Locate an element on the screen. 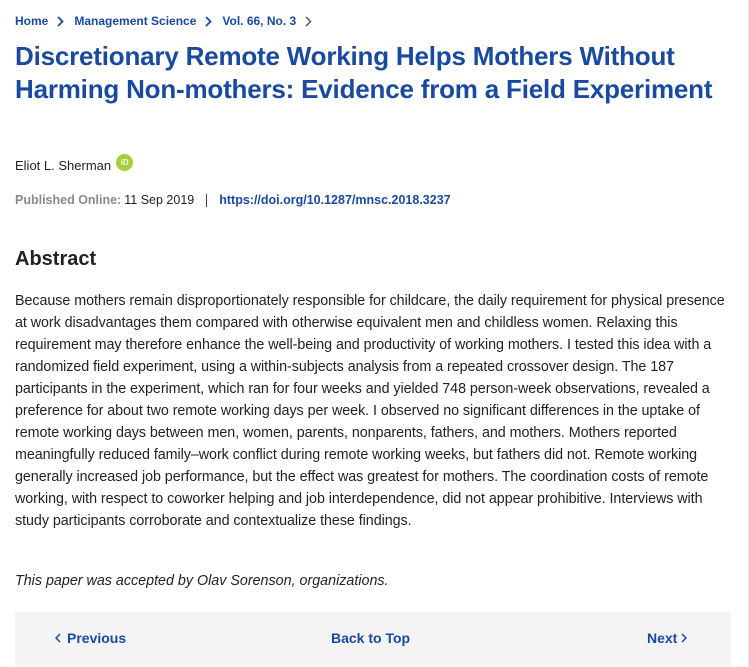  previous-label: Previous is located at coordinates (97, 638).